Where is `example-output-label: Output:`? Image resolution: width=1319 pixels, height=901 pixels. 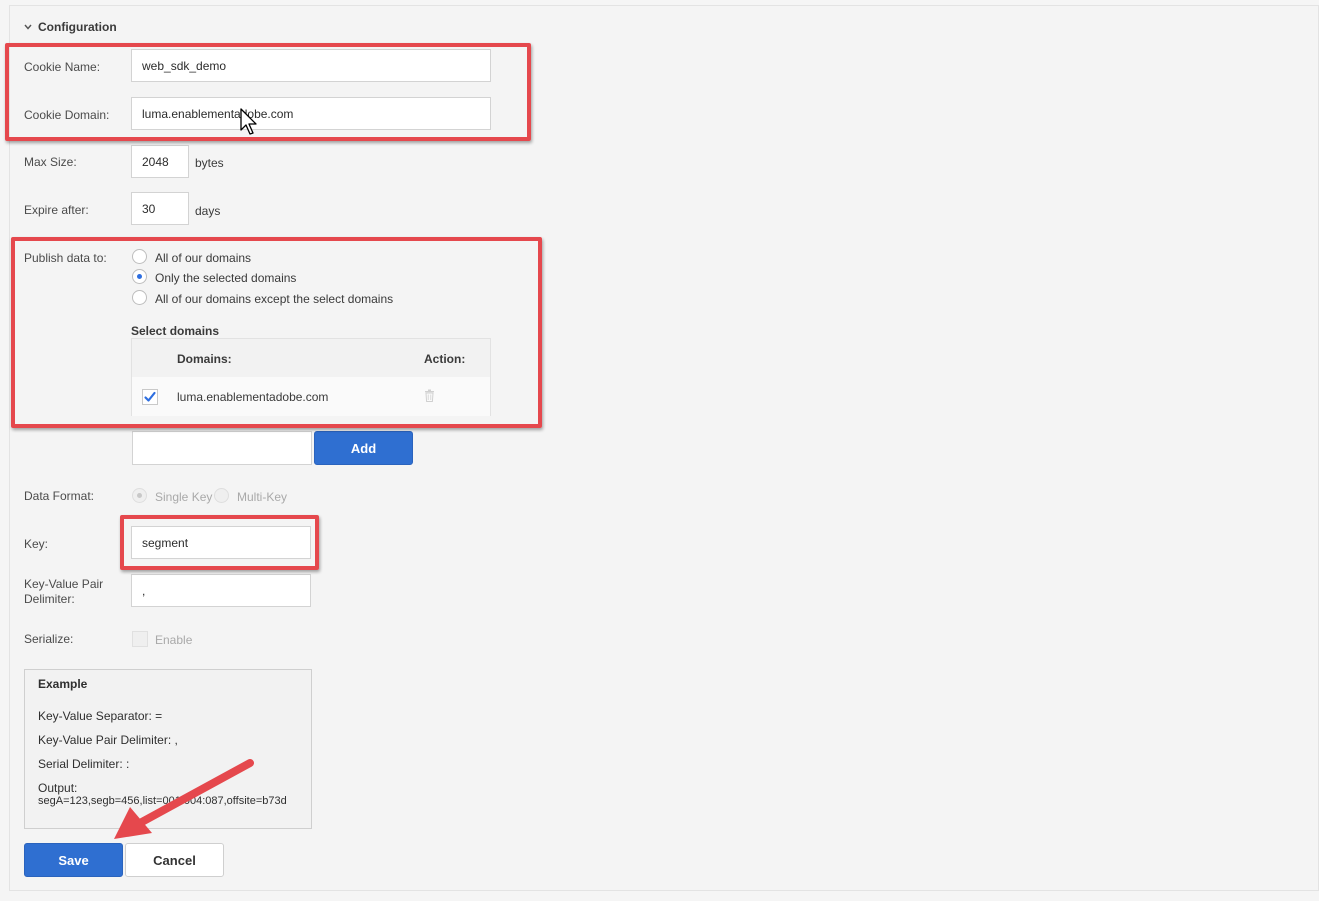 example-output-label: Output: is located at coordinates (58, 788).